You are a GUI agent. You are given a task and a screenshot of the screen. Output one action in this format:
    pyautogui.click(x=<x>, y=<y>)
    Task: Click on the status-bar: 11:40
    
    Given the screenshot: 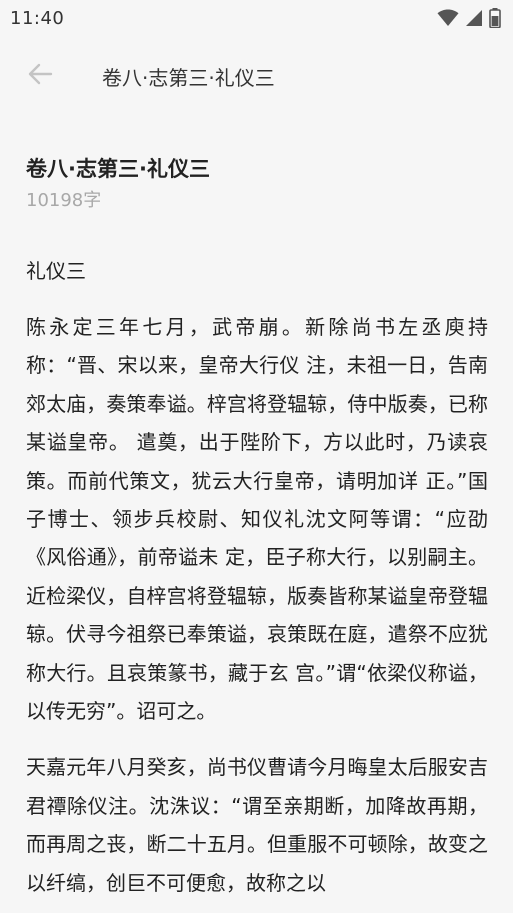 What is the action you would take?
    pyautogui.click(x=256, y=18)
    